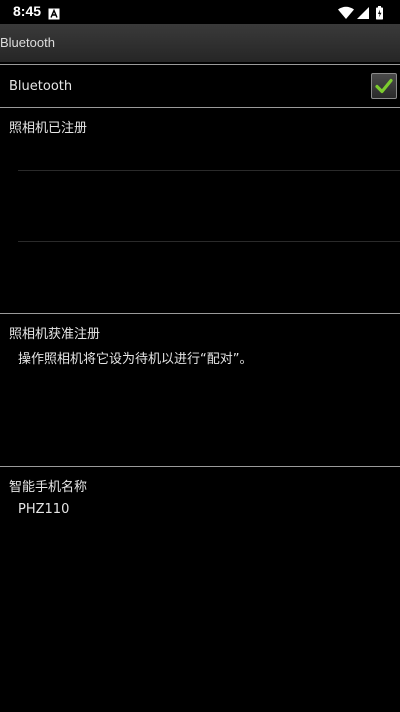  I want to click on status-time: 8:45, so click(27, 11).